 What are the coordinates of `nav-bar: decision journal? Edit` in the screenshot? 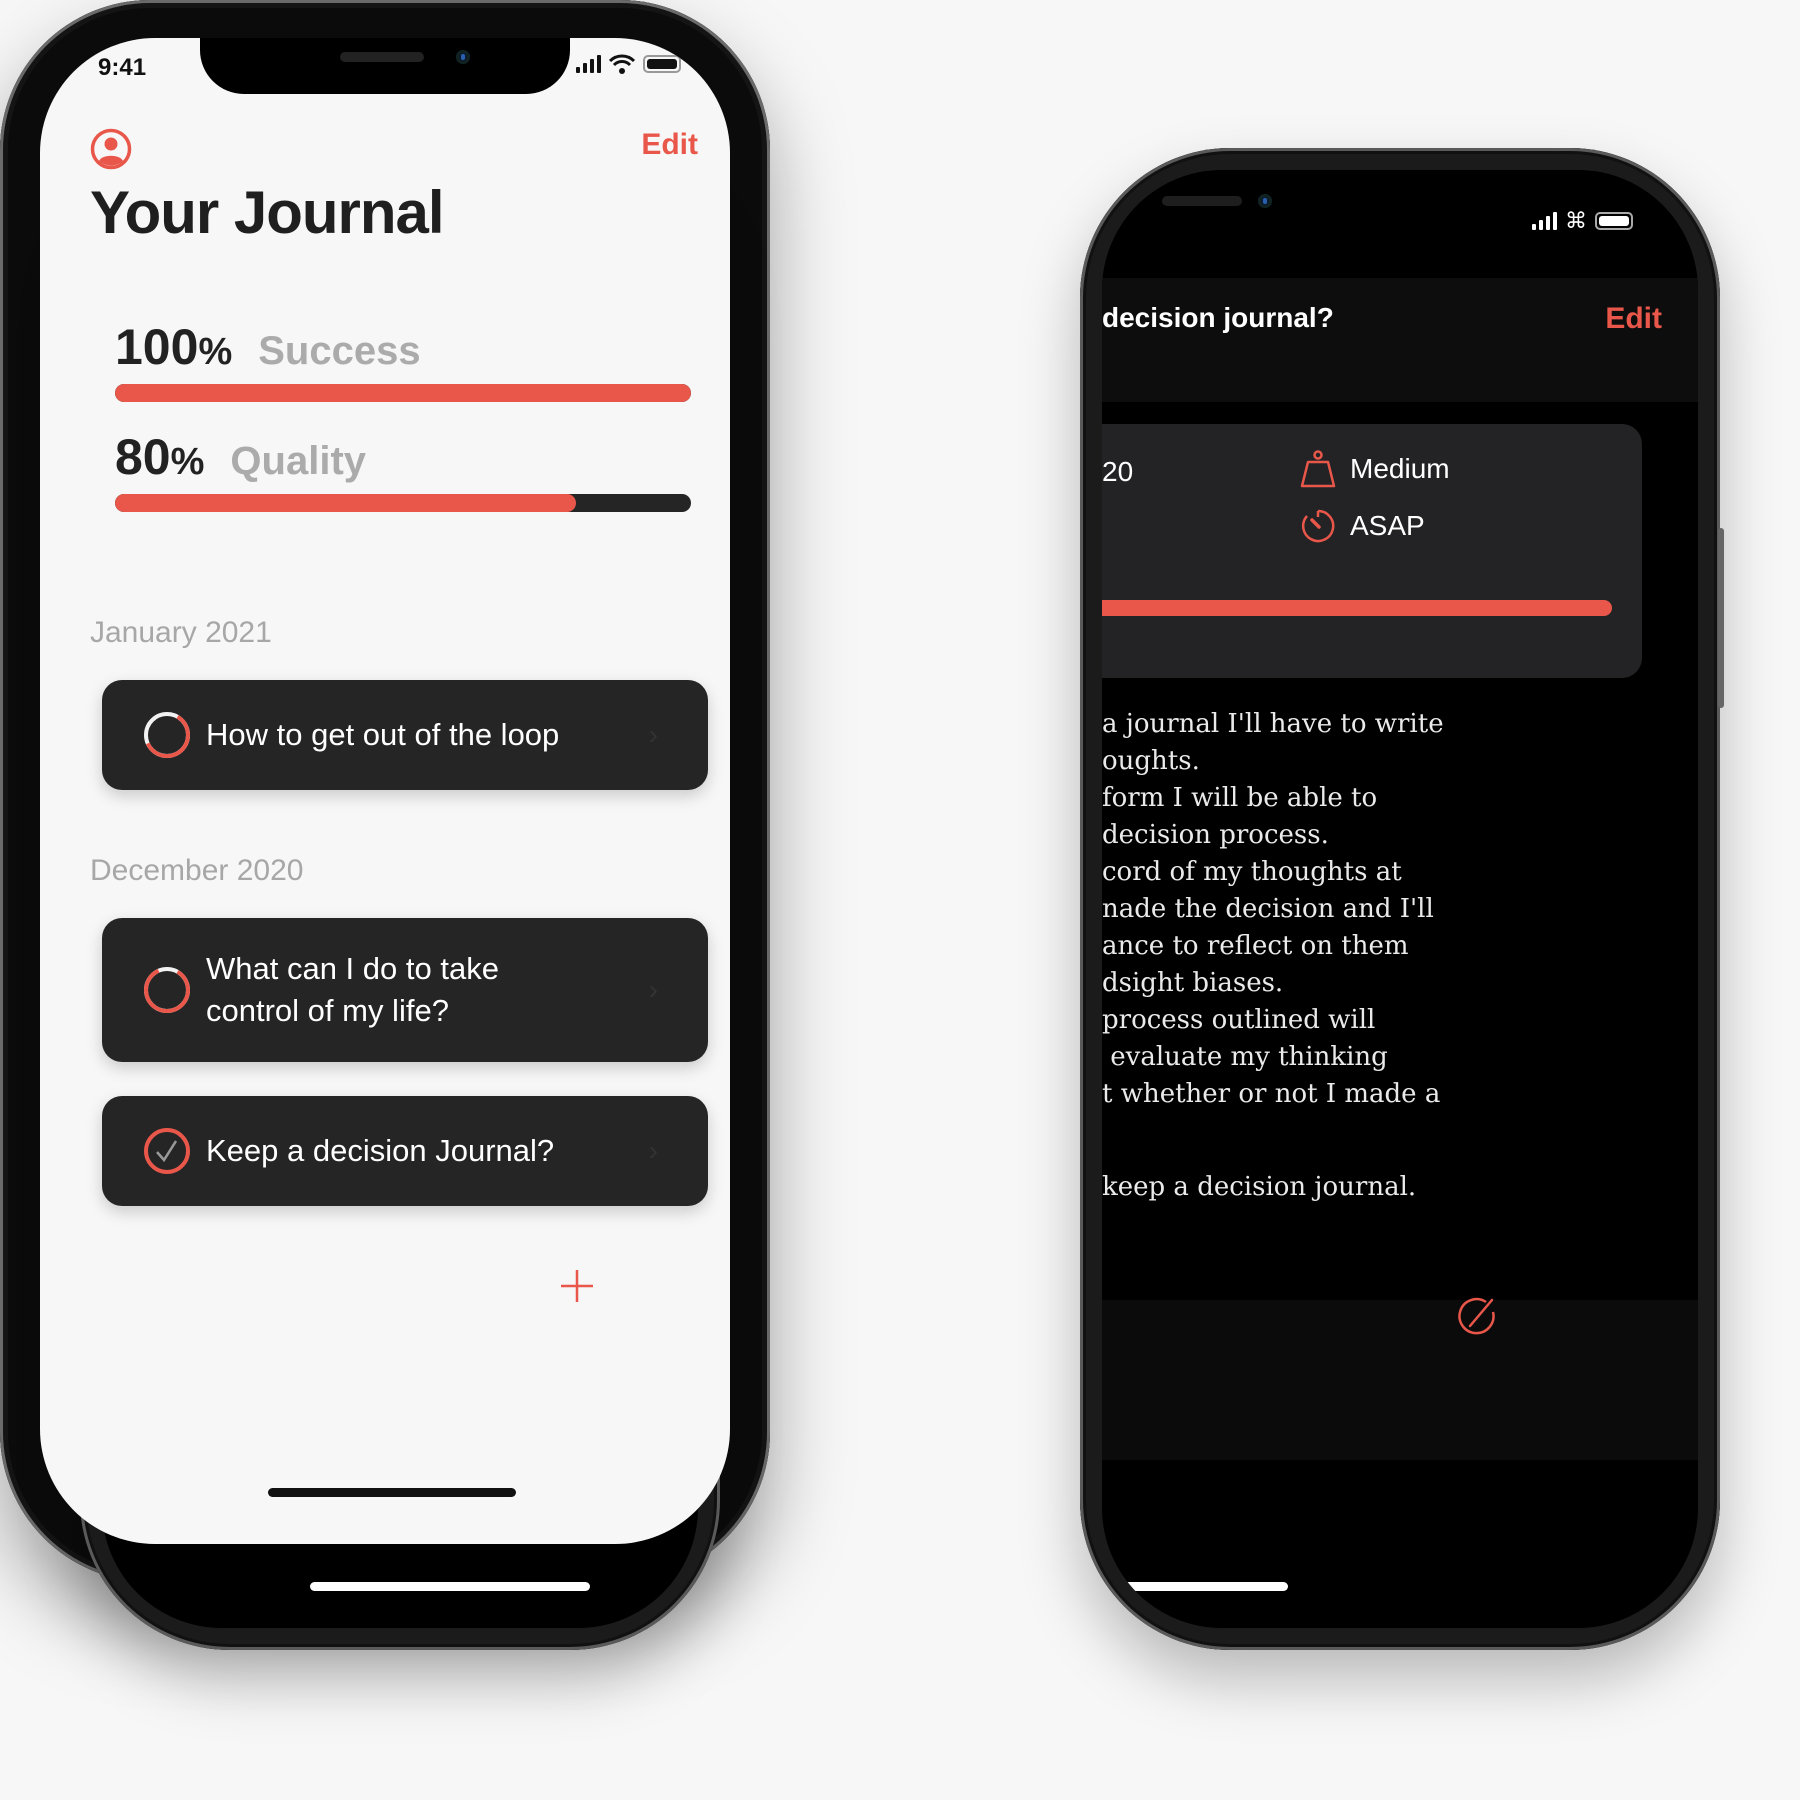 It's located at (1400, 340).